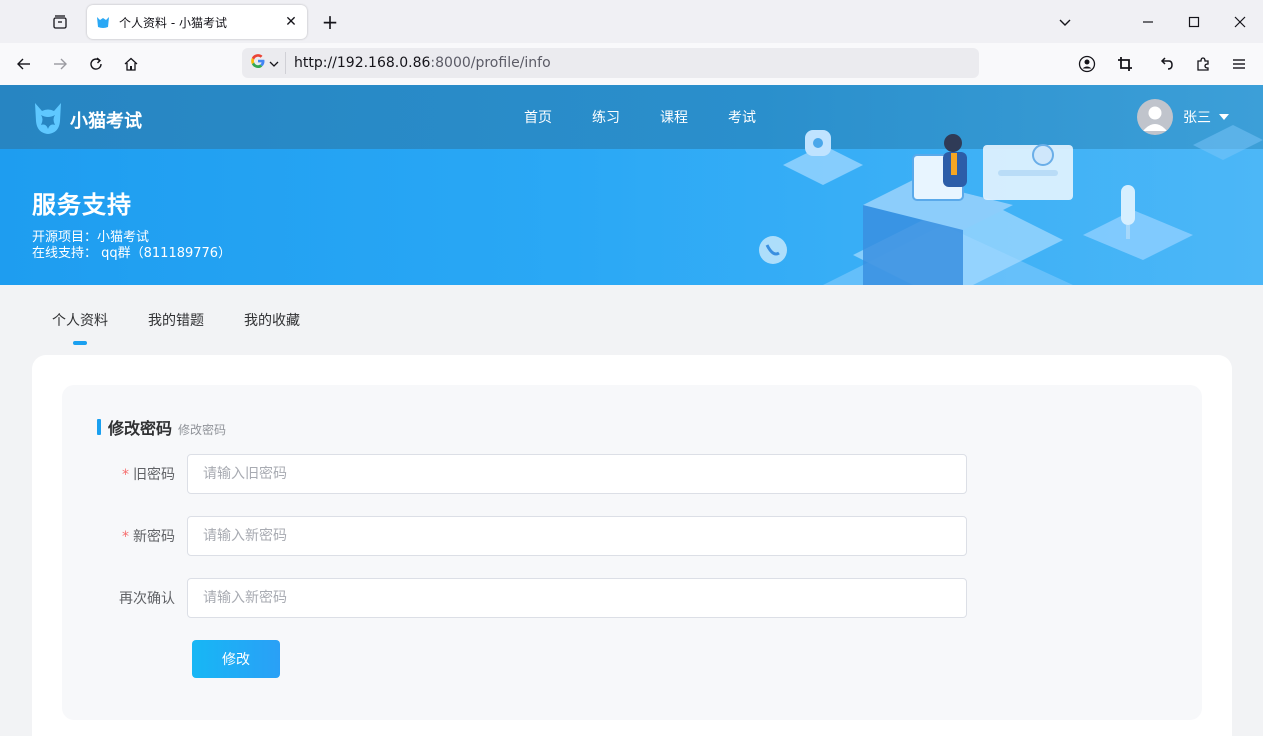  I want to click on form-row-new-password: * 新密码, so click(532, 536).